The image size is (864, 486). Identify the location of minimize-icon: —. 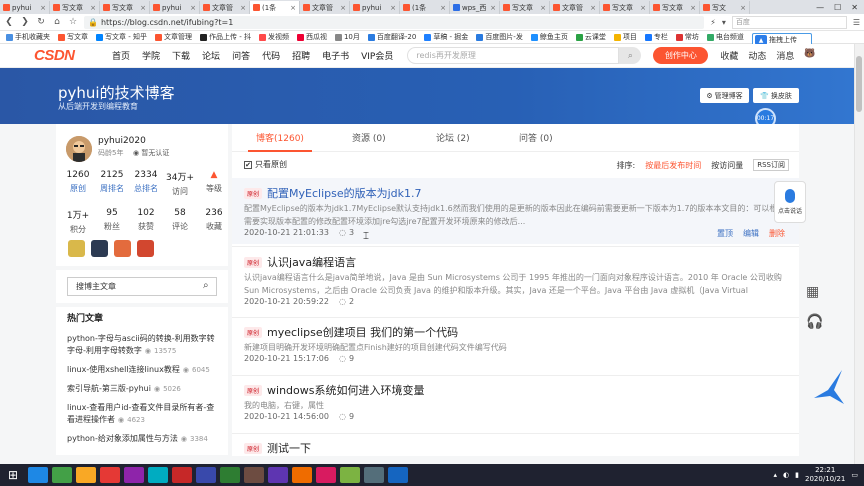
(820, 7).